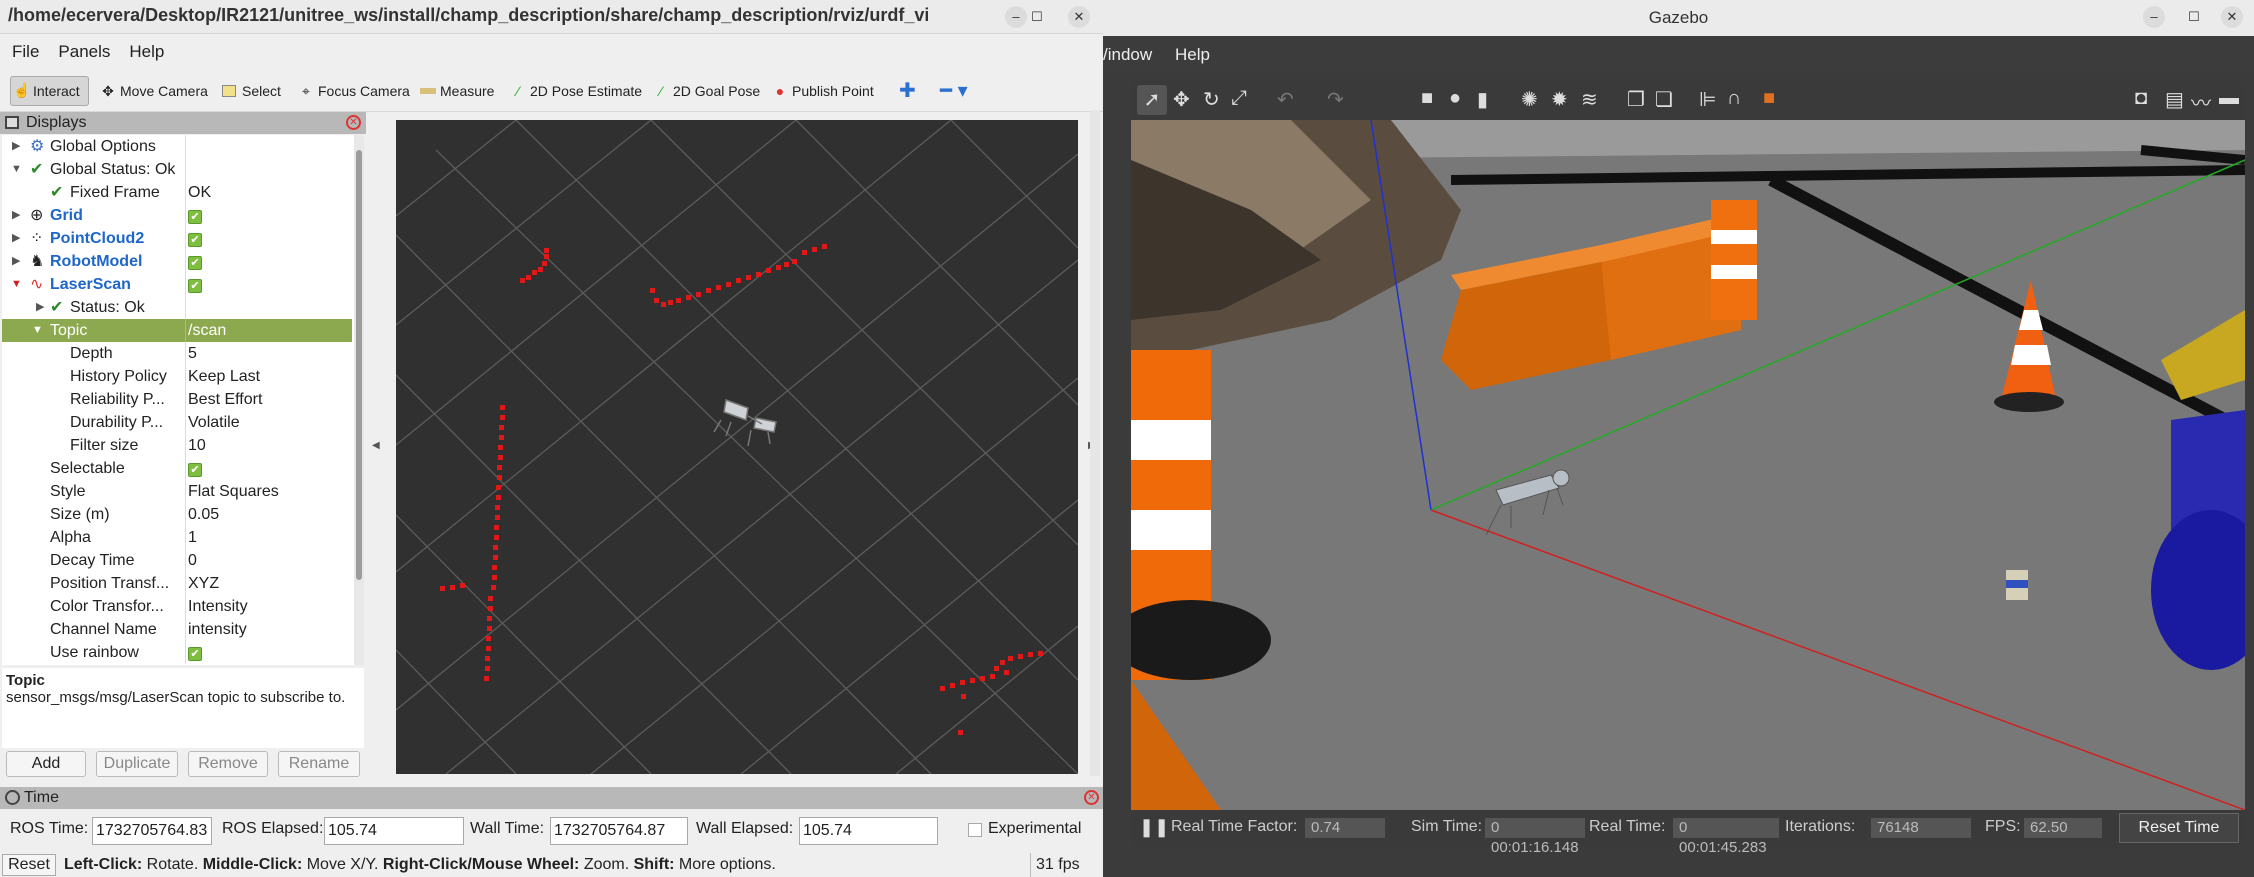 Image resolution: width=2254 pixels, height=877 pixels. Describe the element at coordinates (153, 91) in the screenshot. I see `move-camera-tool: ✥ Move Camera` at that location.